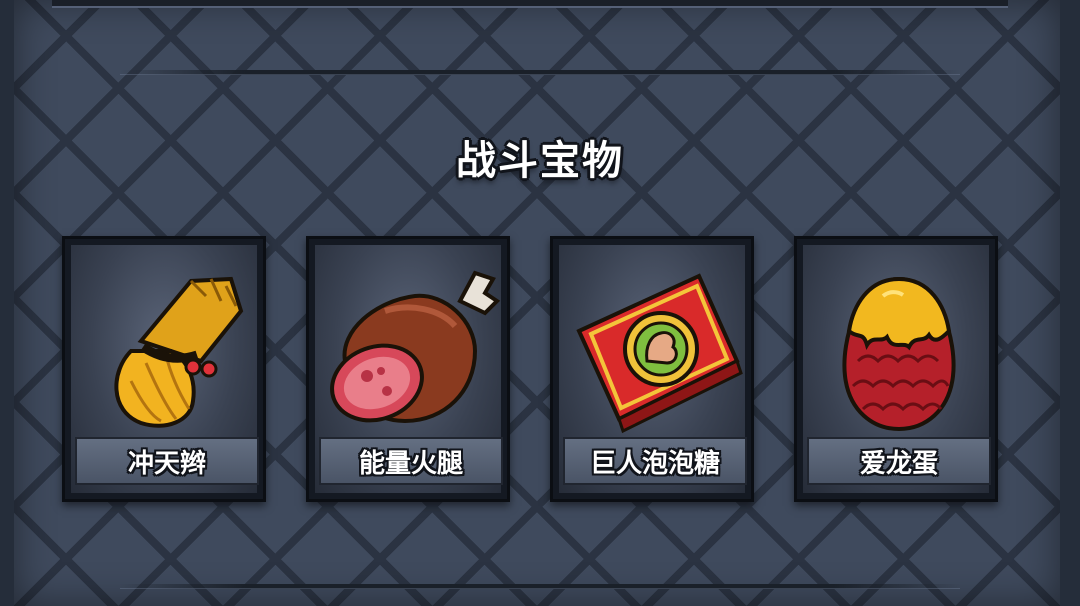 The width and height of the screenshot is (1080, 606). I want to click on ham-icon, so click(415, 347).